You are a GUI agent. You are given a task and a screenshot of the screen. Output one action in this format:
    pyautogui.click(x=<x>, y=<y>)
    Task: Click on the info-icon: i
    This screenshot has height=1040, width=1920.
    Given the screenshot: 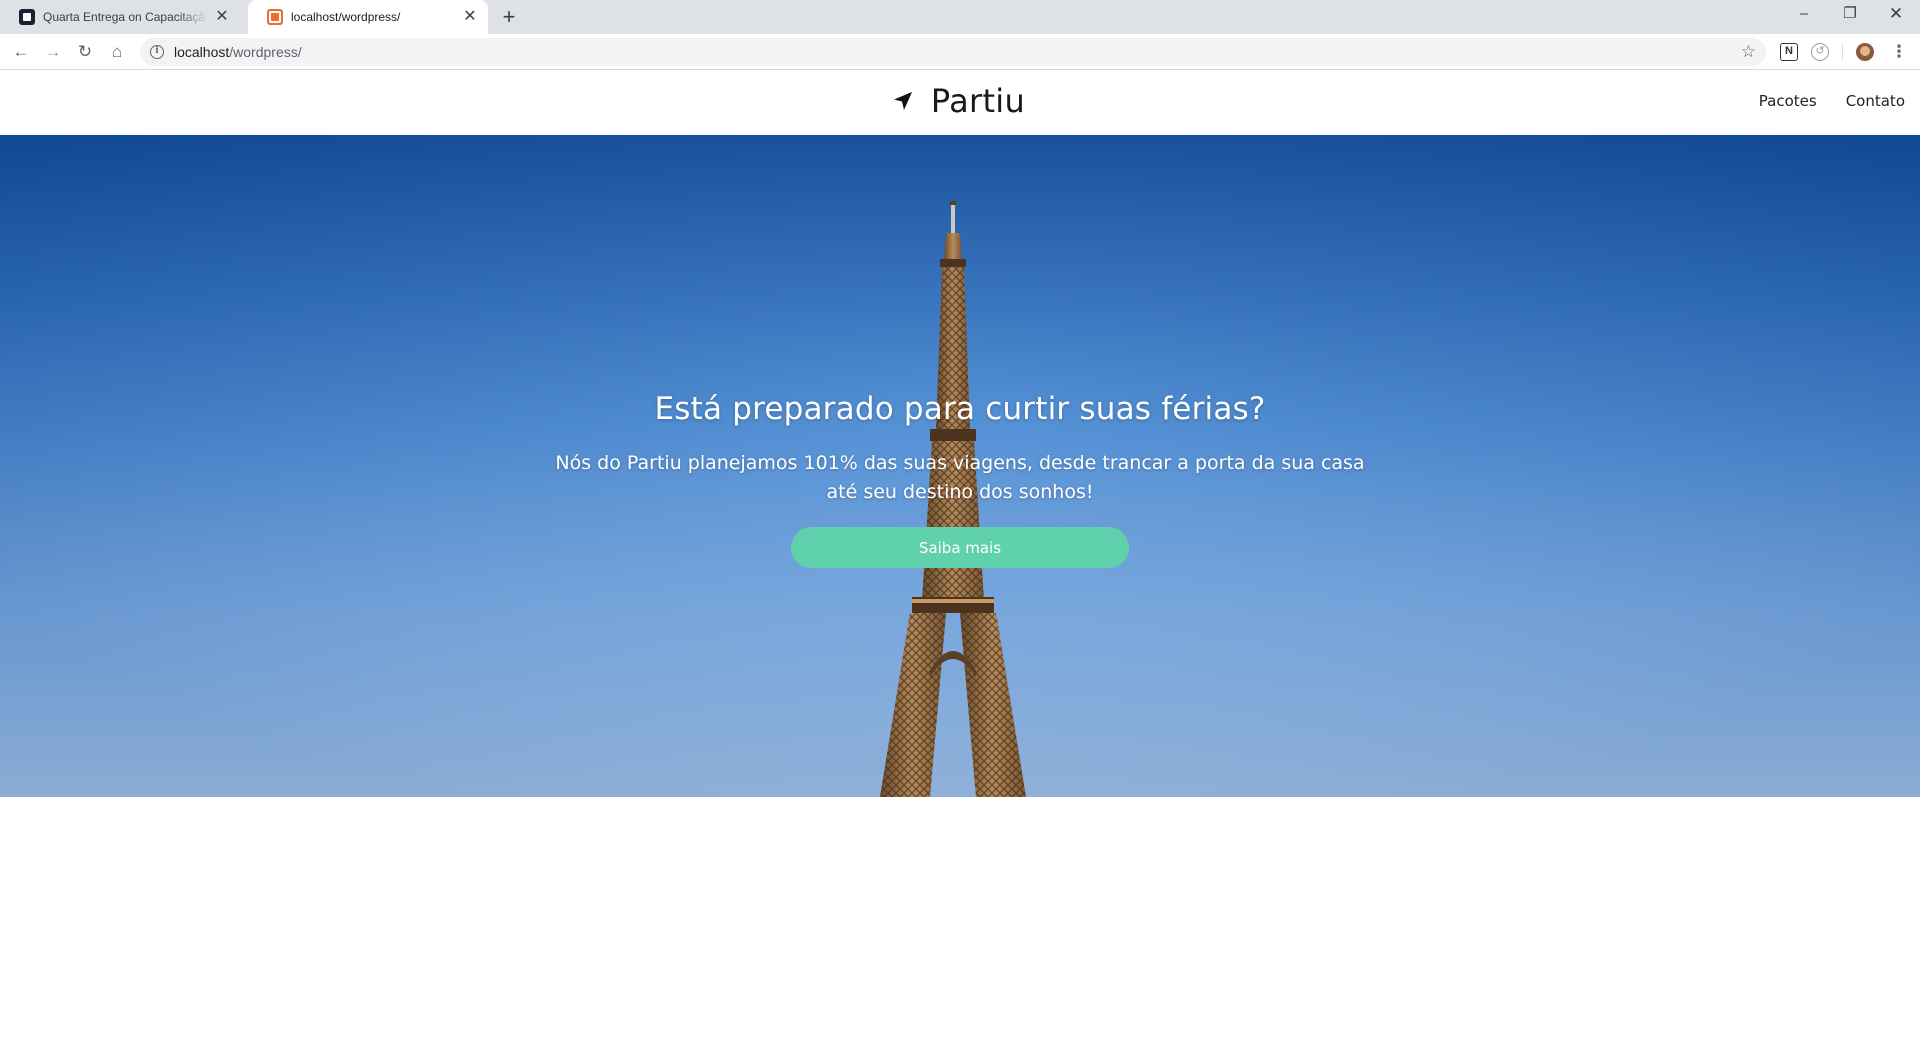 What is the action you would take?
    pyautogui.click(x=157, y=52)
    